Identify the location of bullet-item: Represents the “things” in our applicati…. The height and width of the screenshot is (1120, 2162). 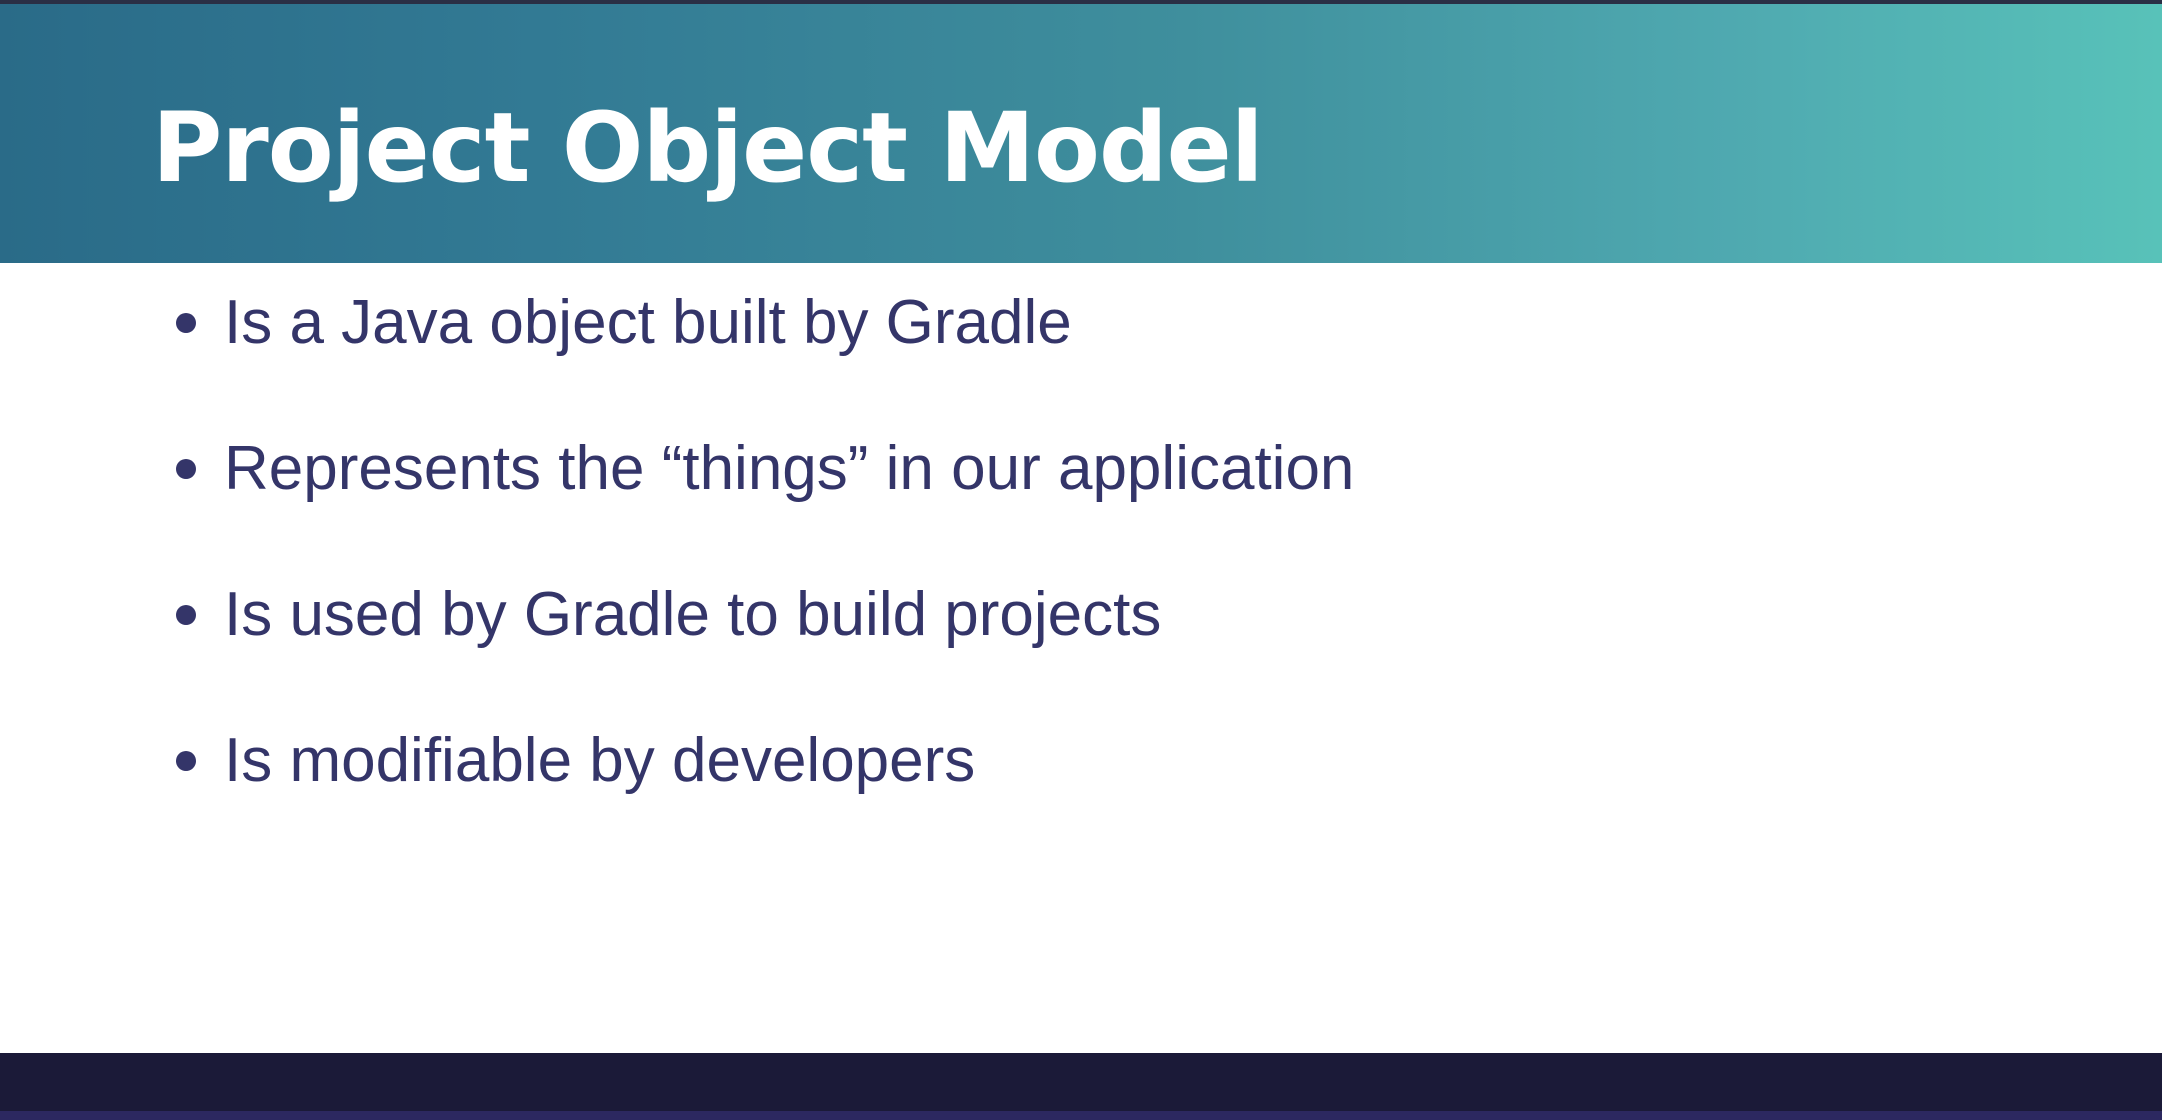
(1081, 482).